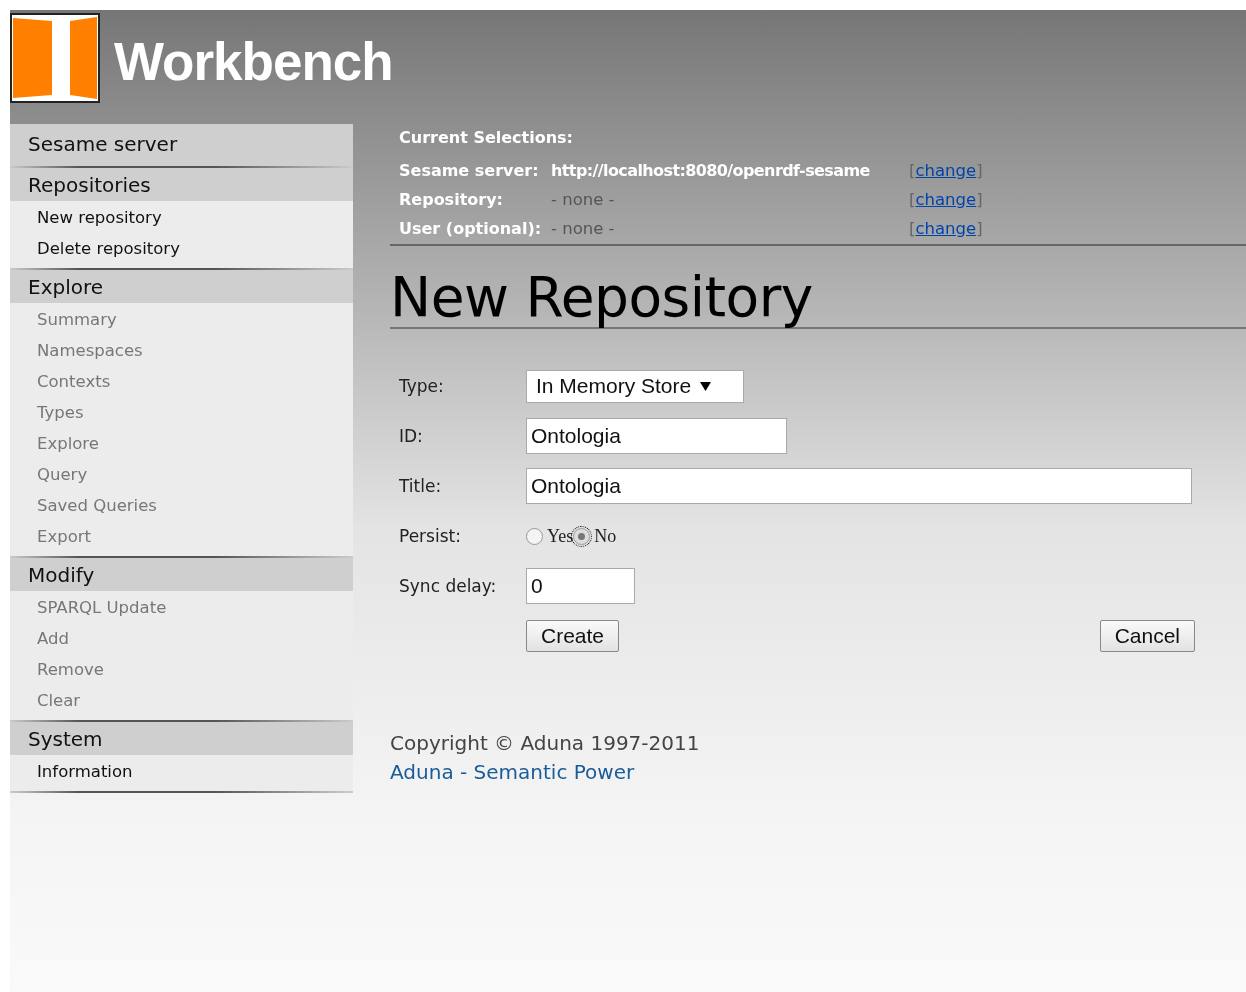 This screenshot has height=992, width=1246. What do you see at coordinates (181, 573) in the screenshot?
I see `sidebar-heading: Modify` at bounding box center [181, 573].